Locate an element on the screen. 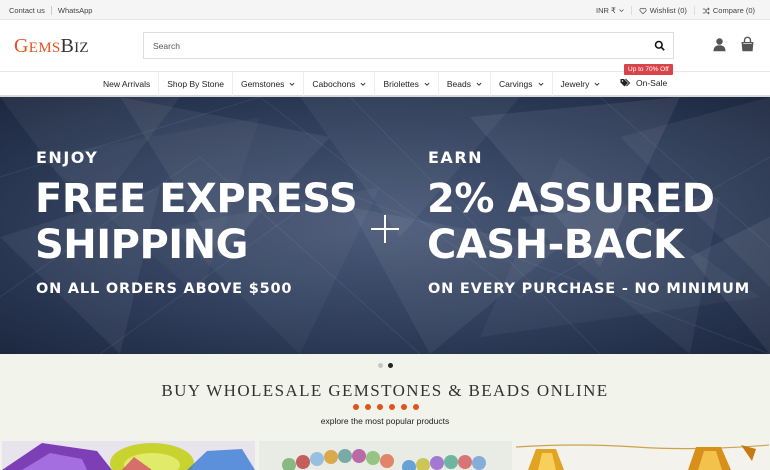  nav-item-label: New Arrivals is located at coordinates (127, 84).